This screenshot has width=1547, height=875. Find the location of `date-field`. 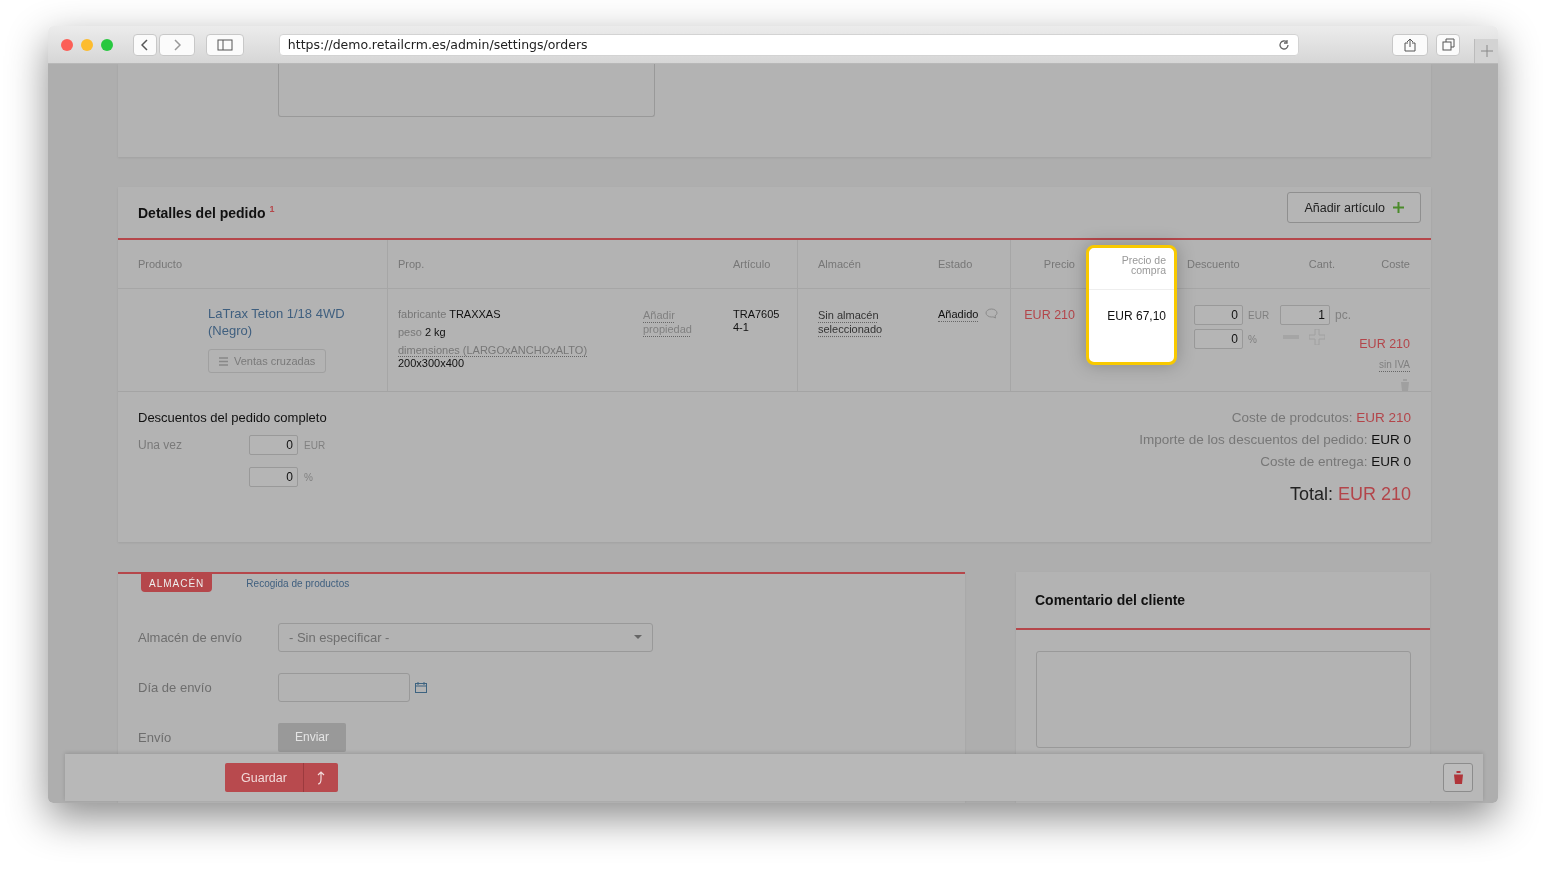

date-field is located at coordinates (344, 687).